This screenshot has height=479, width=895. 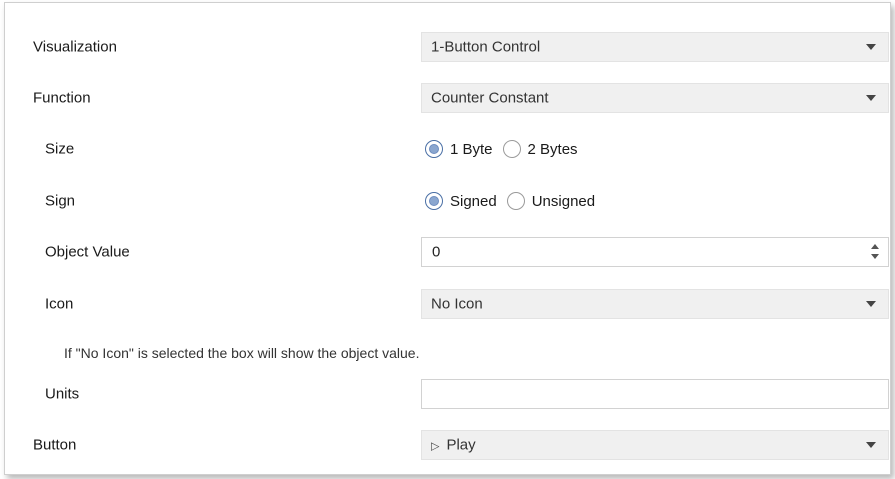 What do you see at coordinates (471, 149) in the screenshot?
I see `radio-1-byte-label: 1 Byte` at bounding box center [471, 149].